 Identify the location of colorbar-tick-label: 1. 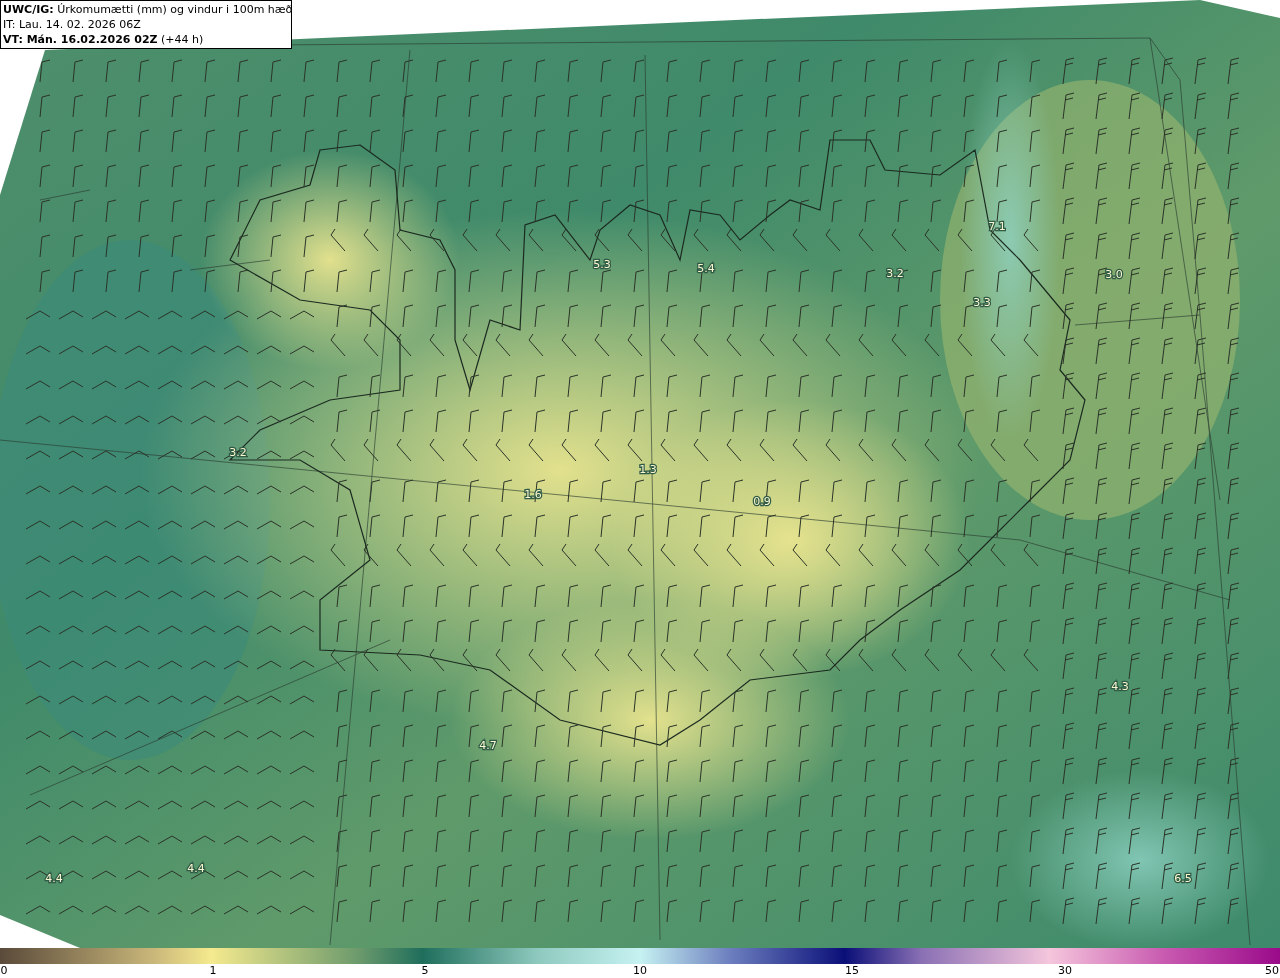
(213, 971).